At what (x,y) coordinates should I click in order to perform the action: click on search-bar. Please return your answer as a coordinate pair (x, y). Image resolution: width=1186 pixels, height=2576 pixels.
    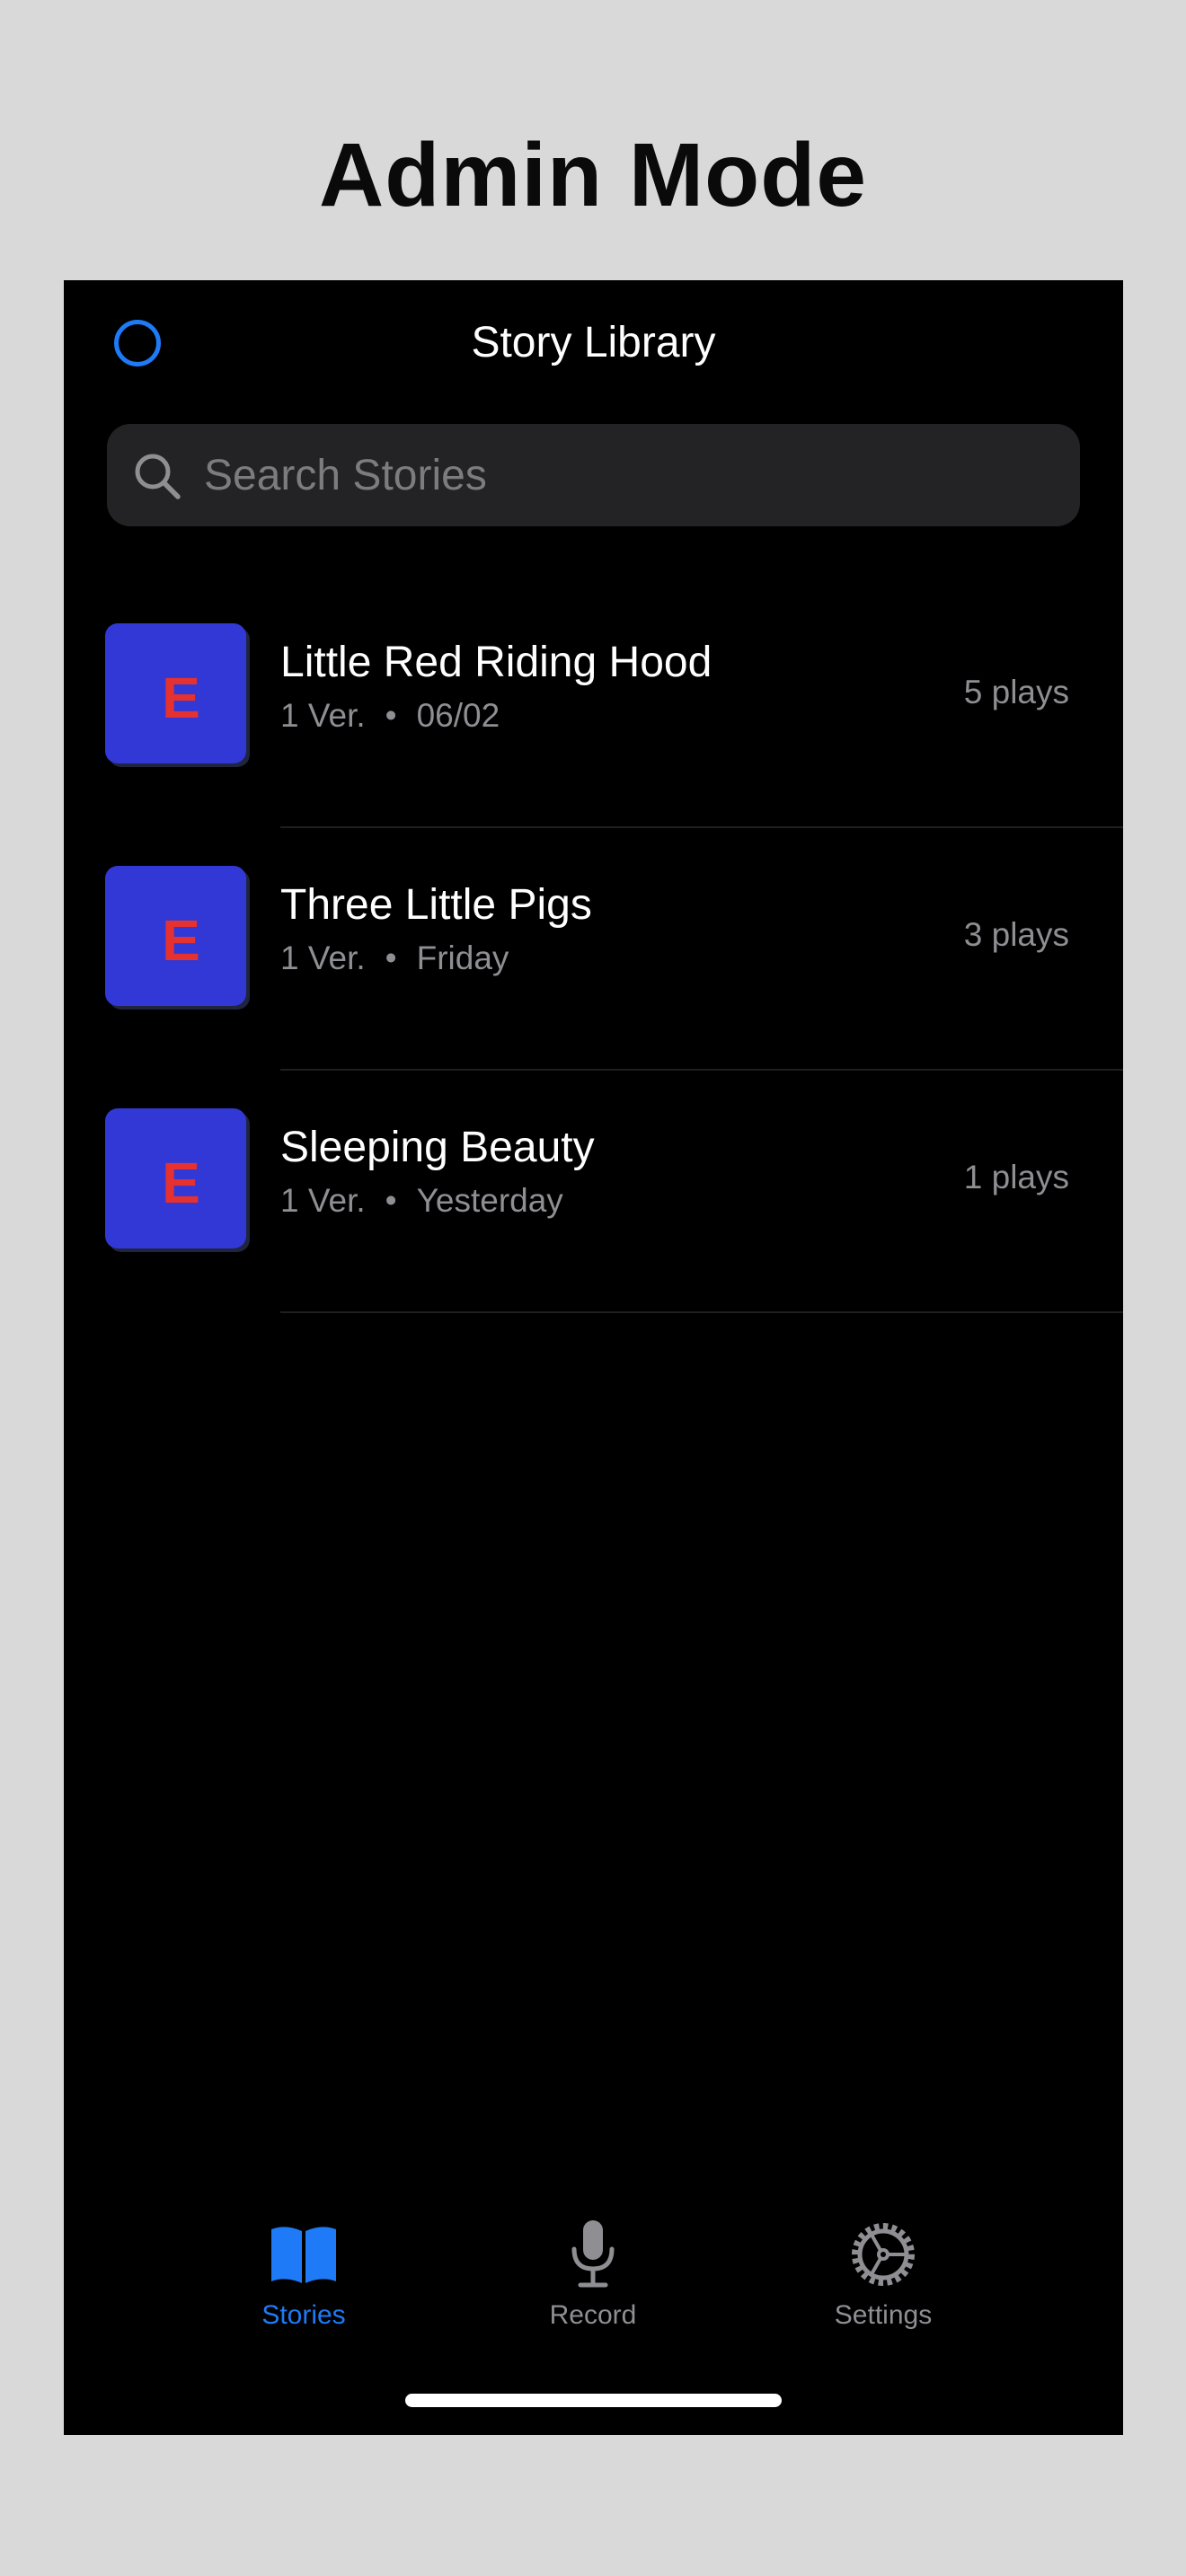
    Looking at the image, I should click on (593, 475).